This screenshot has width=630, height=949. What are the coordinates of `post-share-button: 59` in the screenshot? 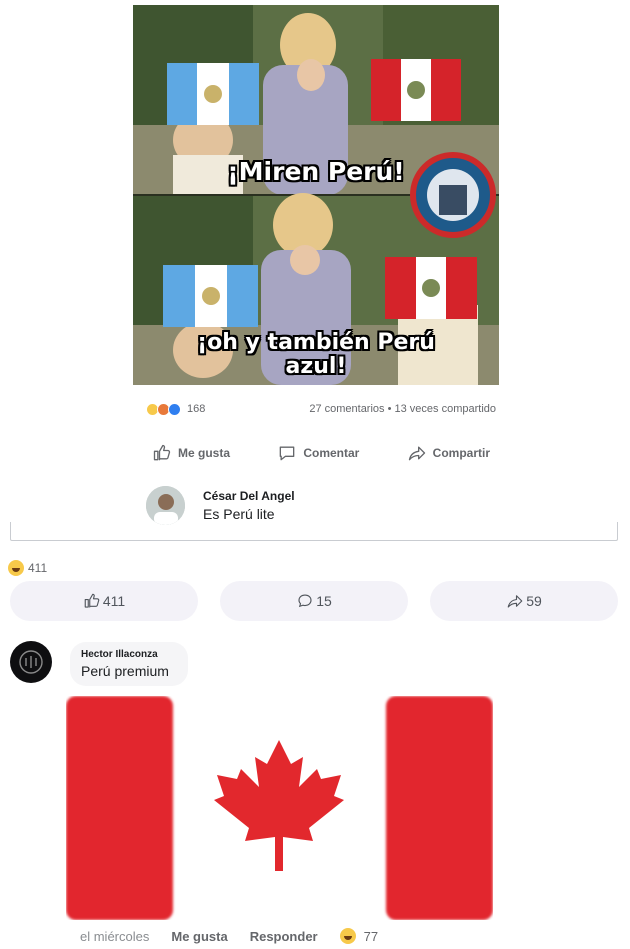 It's located at (524, 601).